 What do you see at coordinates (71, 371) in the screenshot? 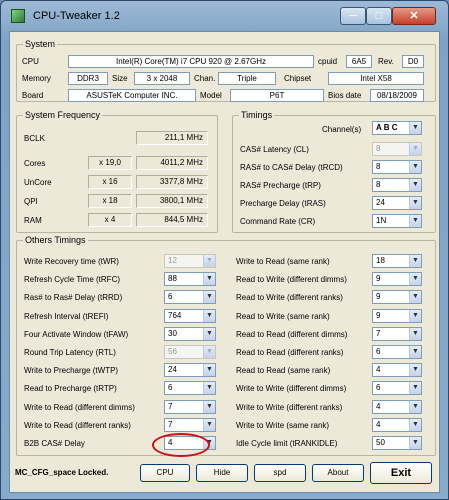
I see `write-to-precharge-twtp-label: Write to Precharge (tWTP)` at bounding box center [71, 371].